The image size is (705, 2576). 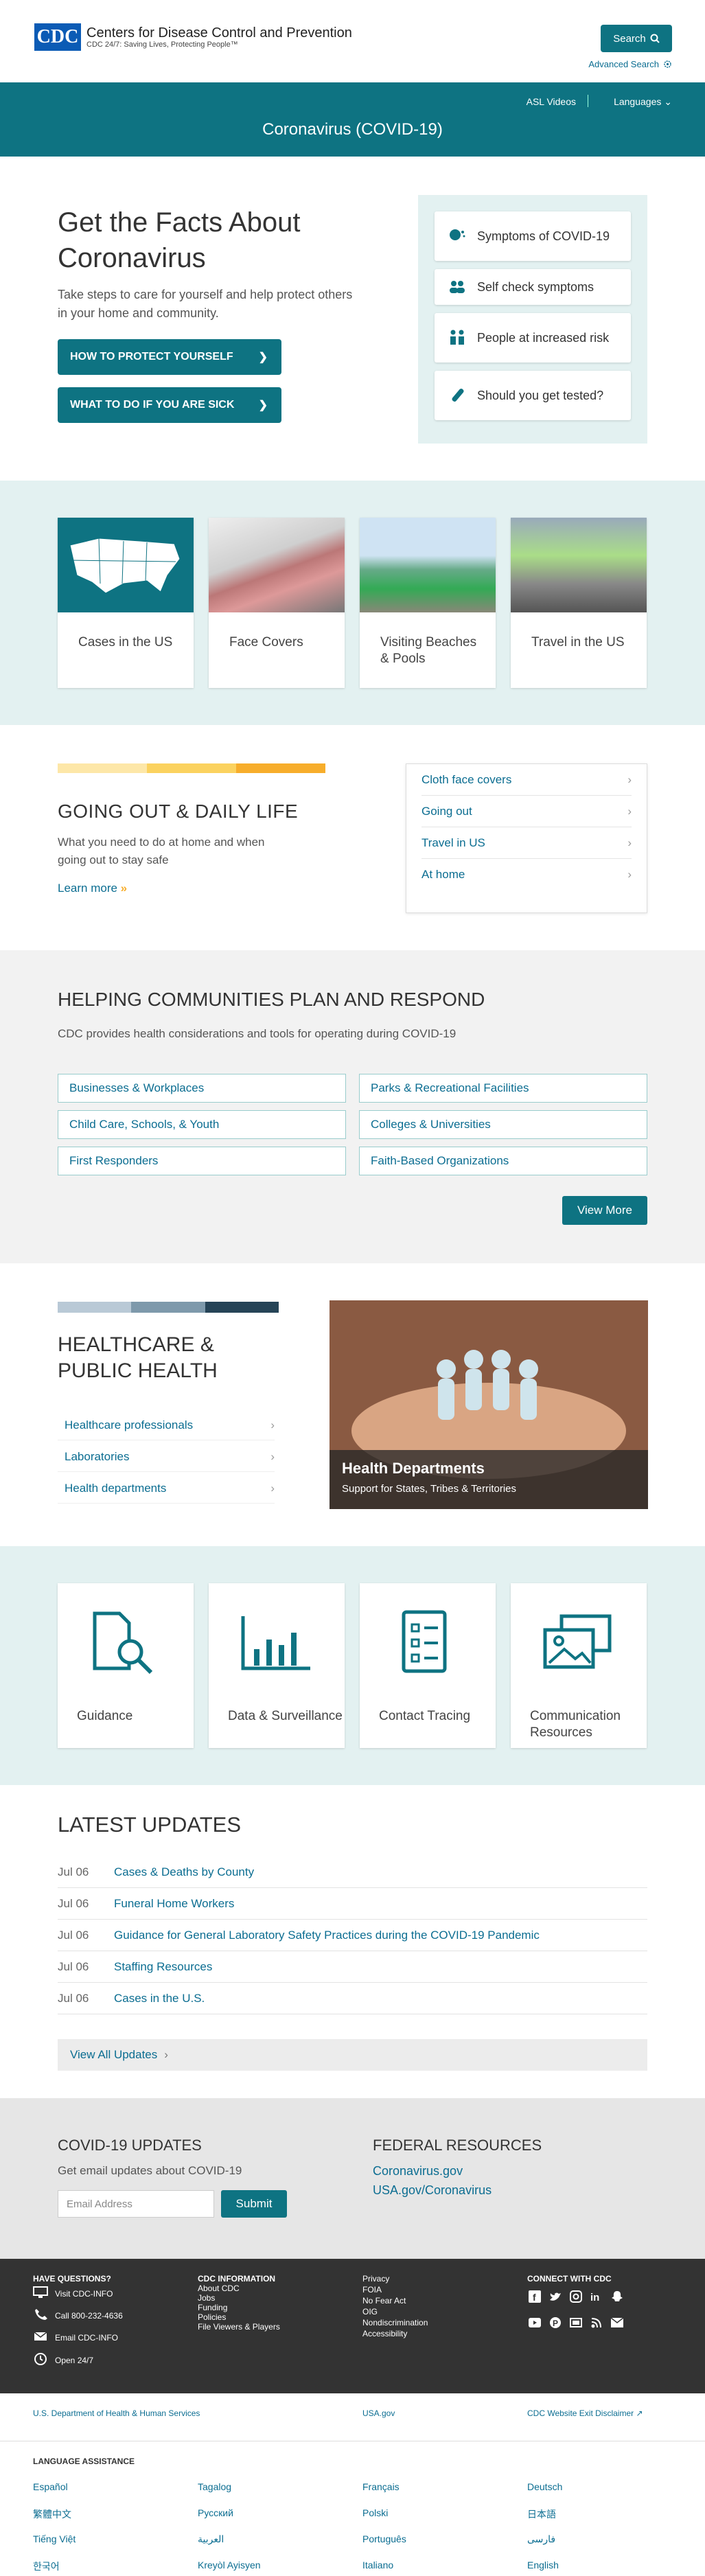 What do you see at coordinates (167, 1457) in the screenshot?
I see `healthcare-link: Laboratories ›` at bounding box center [167, 1457].